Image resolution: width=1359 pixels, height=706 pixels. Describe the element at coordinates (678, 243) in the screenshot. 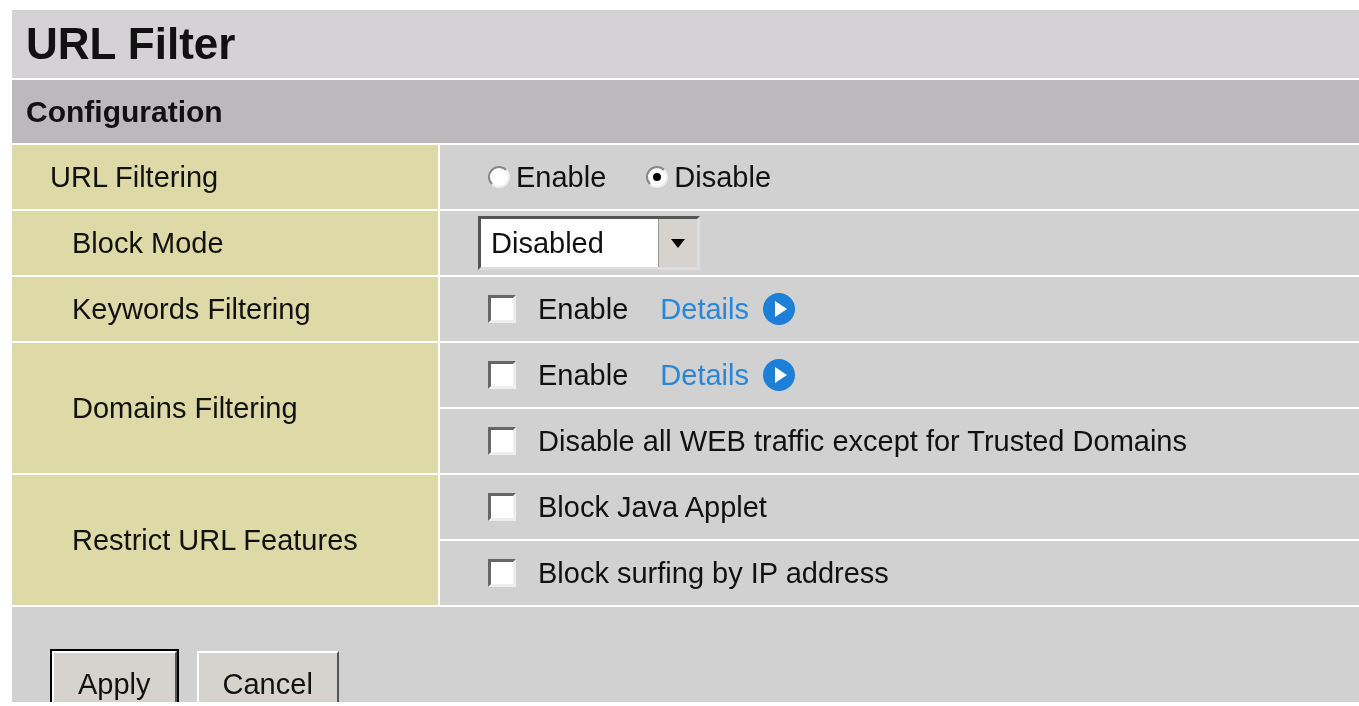

I see `caret-icon` at that location.